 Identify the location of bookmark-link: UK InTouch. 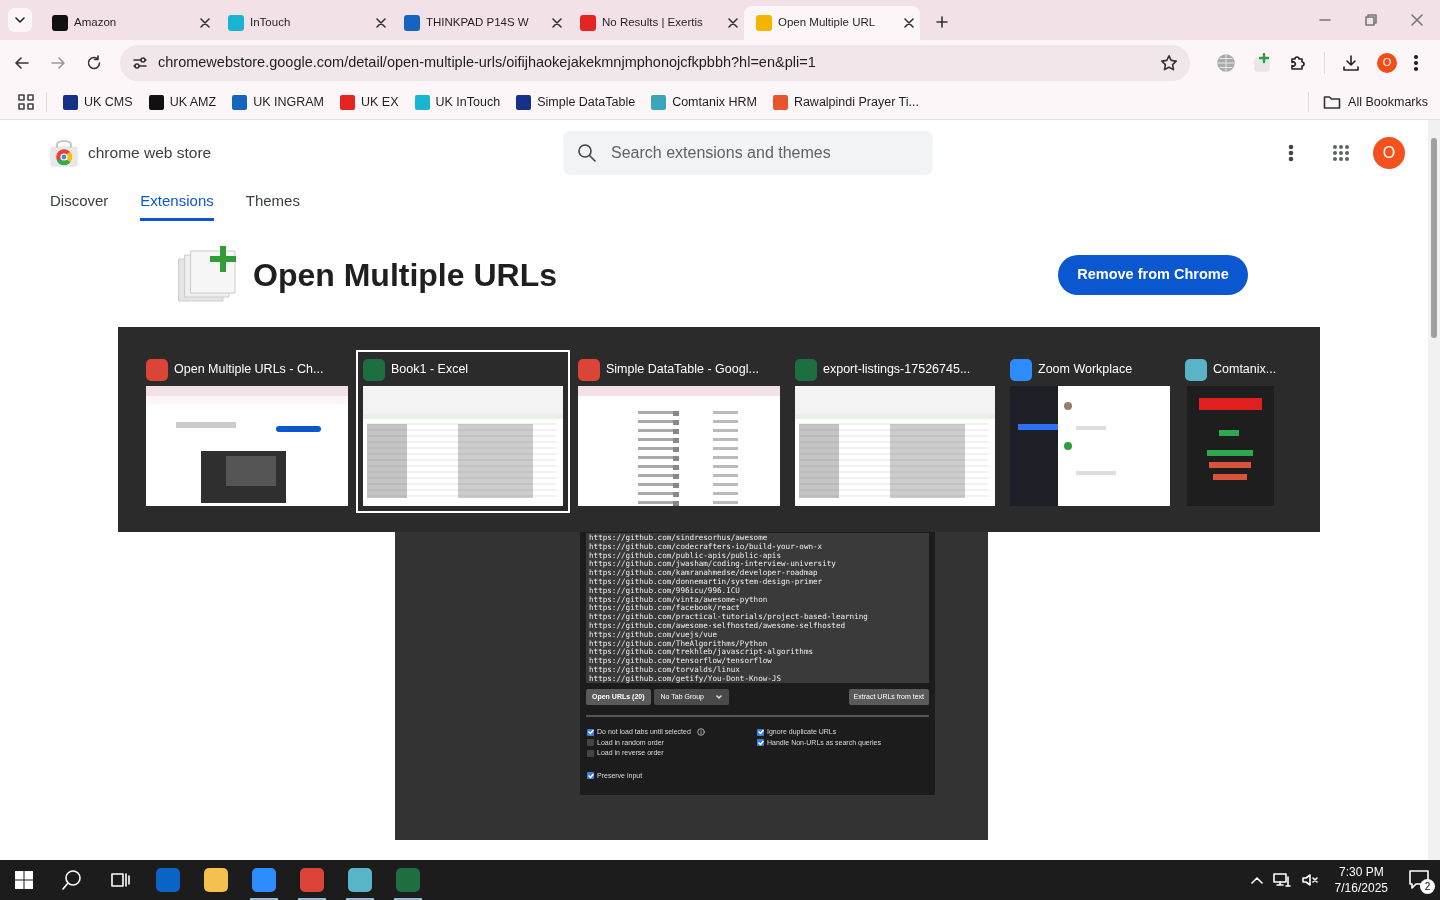
(468, 102).